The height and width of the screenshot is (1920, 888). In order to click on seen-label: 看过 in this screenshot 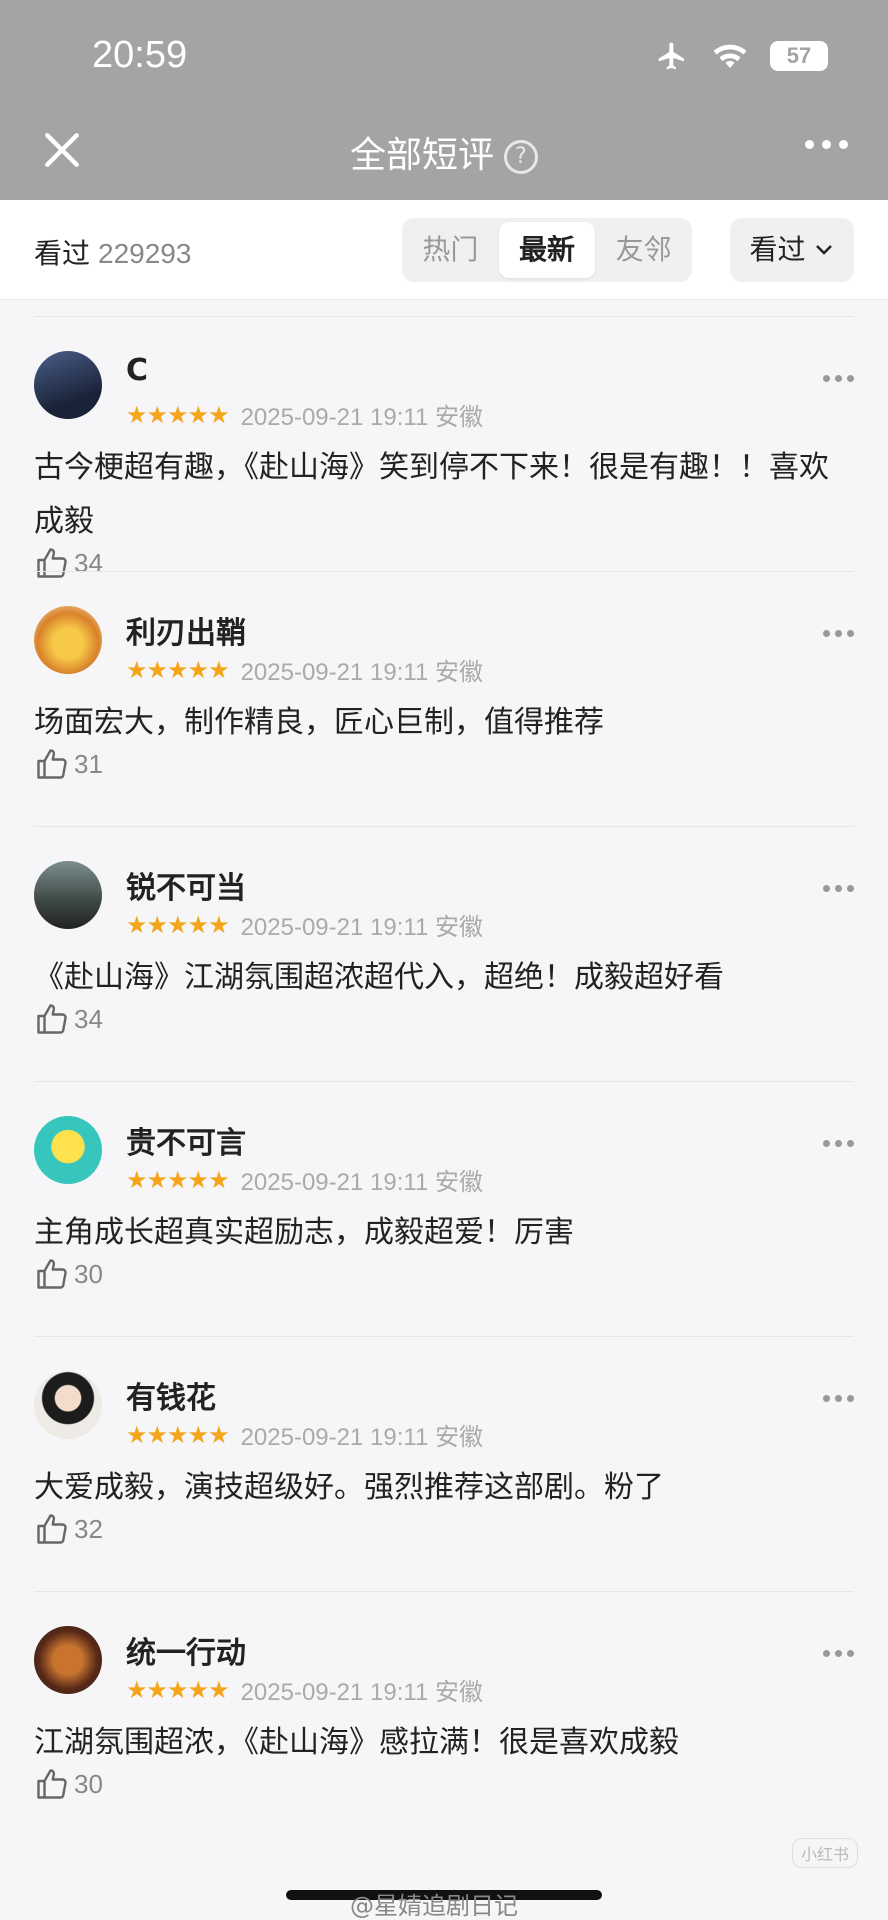, I will do `click(62, 253)`.